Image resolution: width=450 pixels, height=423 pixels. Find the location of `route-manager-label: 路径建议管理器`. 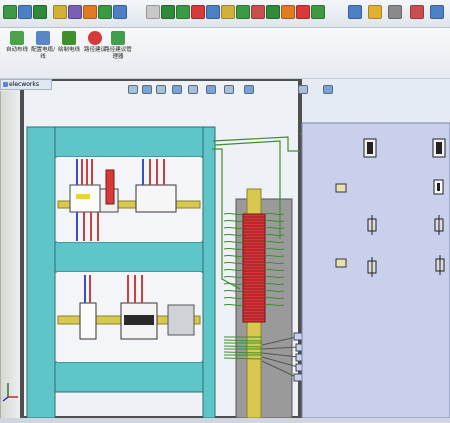

route-manager-label: 路径建议管理器 is located at coordinates (118, 53).